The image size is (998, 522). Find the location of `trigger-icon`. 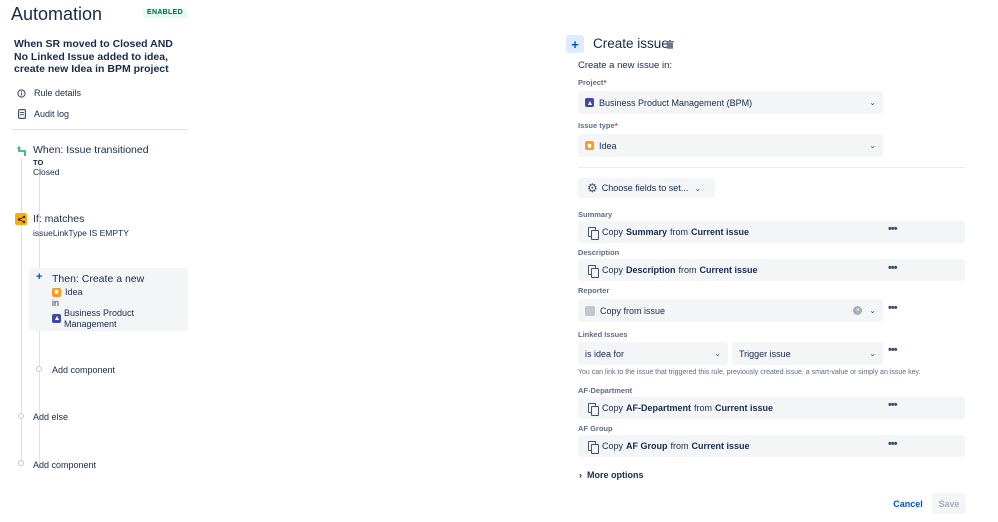

trigger-icon is located at coordinates (22, 151).